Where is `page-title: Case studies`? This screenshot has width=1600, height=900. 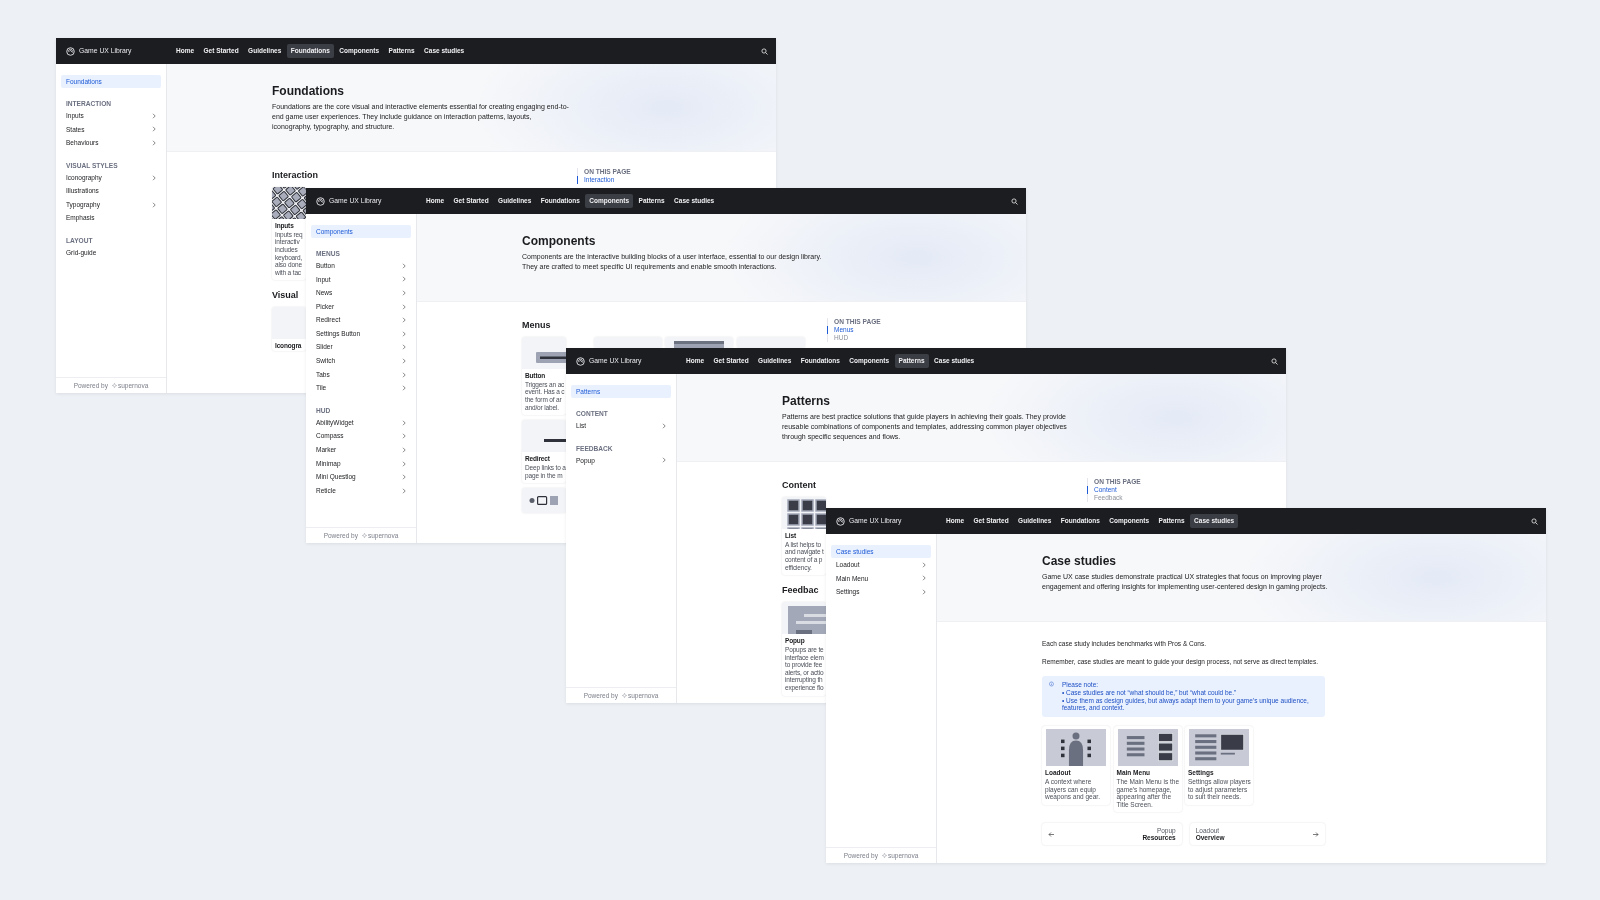
page-title: Case studies is located at coordinates (1080, 561).